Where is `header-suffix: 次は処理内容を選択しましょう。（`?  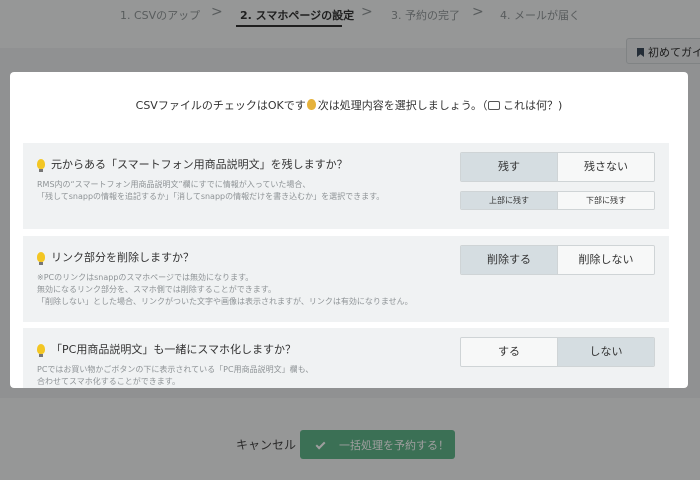
header-suffix: 次は処理内容を選択しましょう。（ is located at coordinates (402, 105).